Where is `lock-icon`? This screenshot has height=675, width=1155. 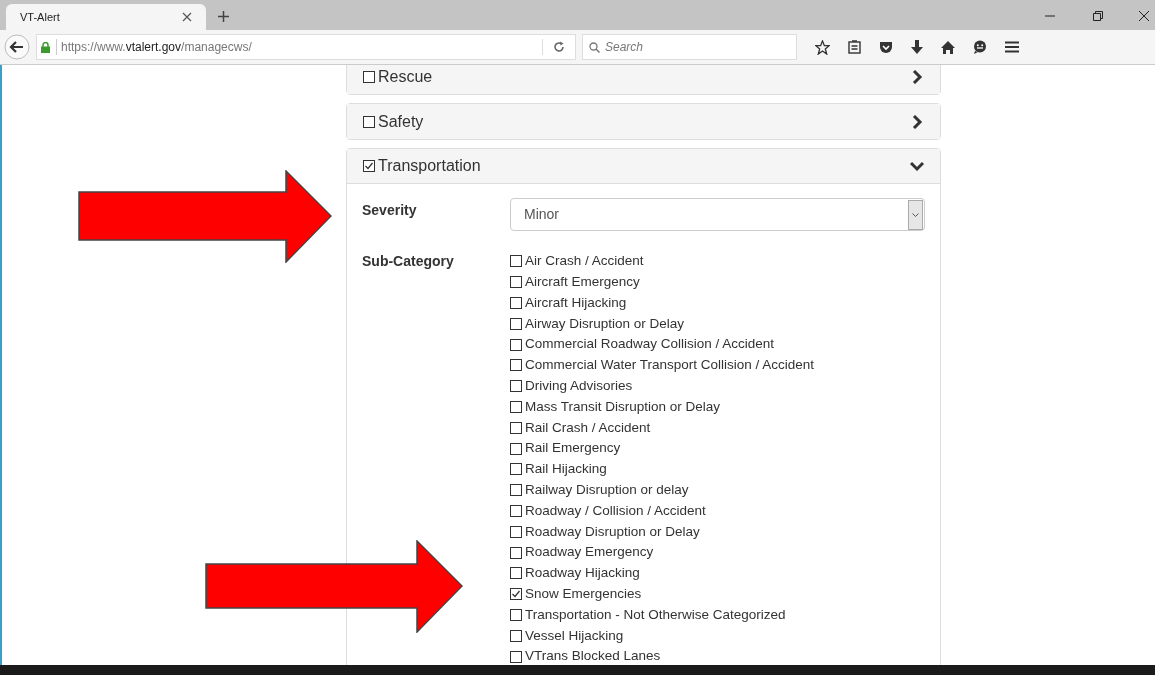 lock-icon is located at coordinates (45, 47).